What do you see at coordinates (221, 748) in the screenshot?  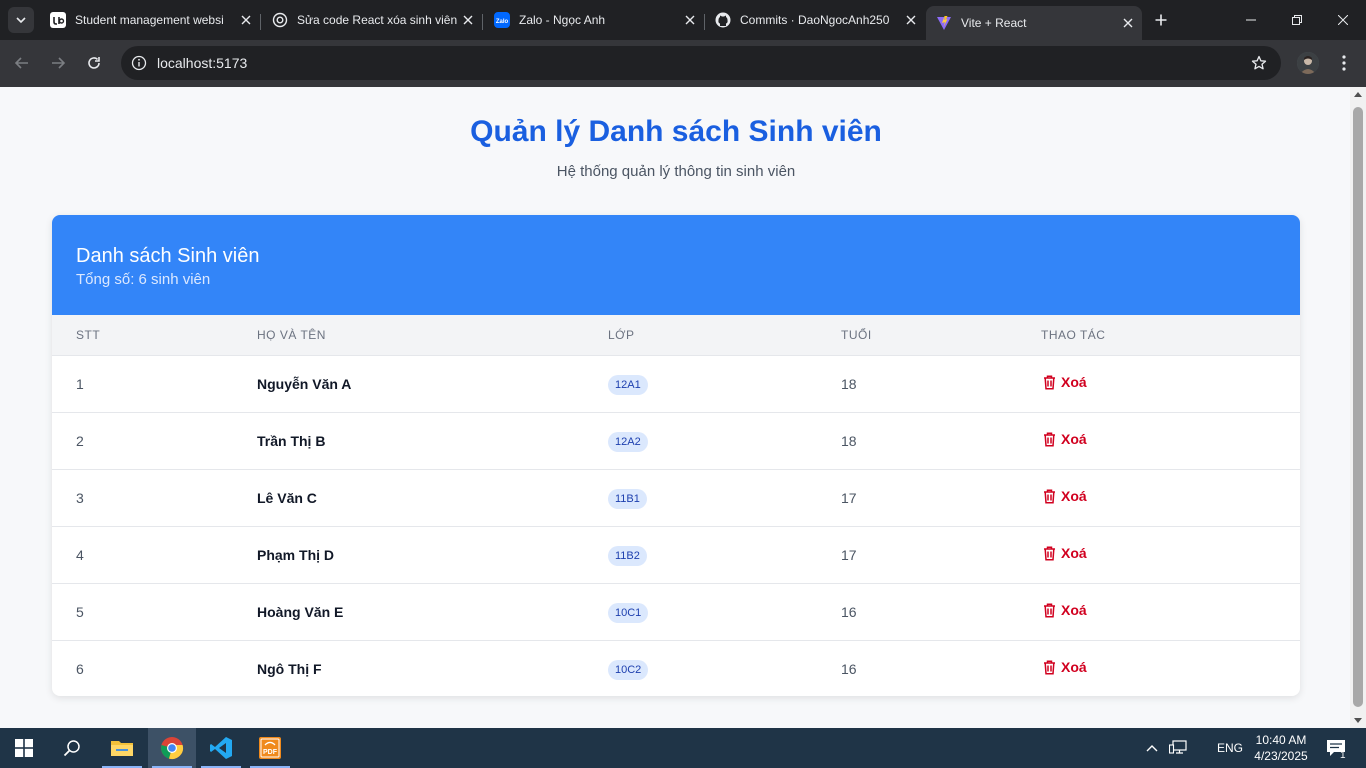 I see `vscode-button` at bounding box center [221, 748].